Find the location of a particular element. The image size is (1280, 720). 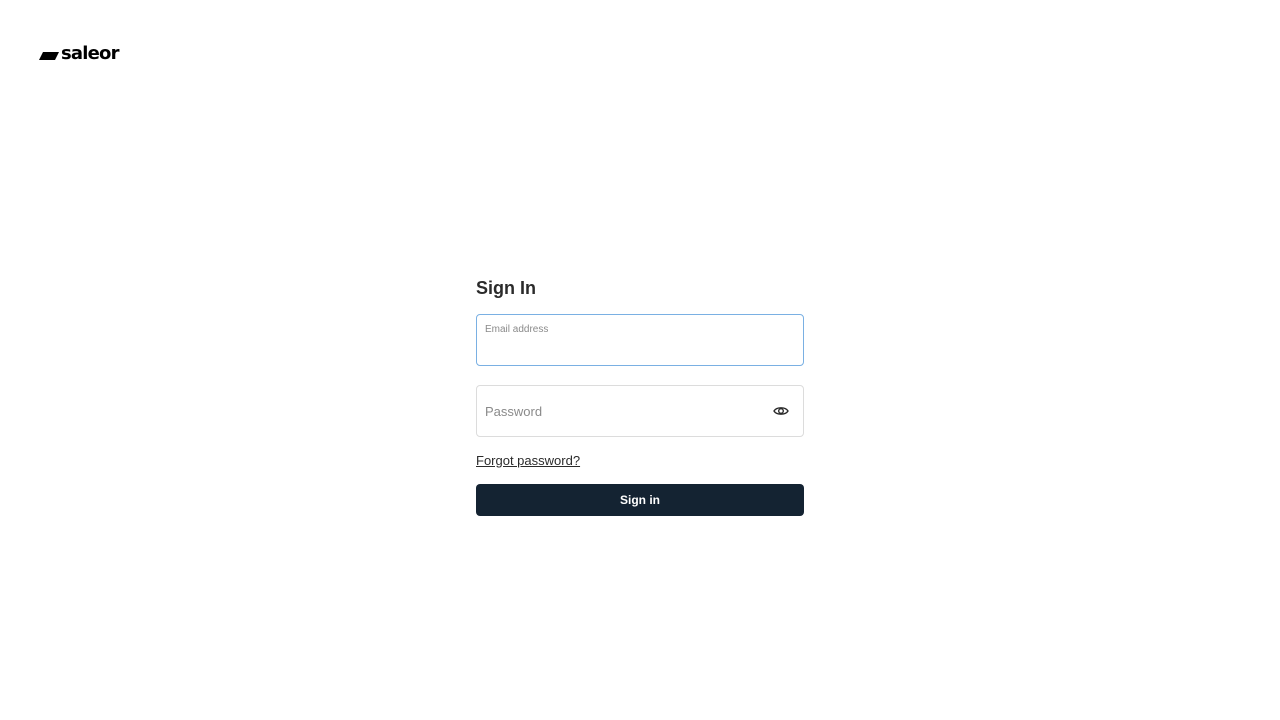

forgot-password-link: Forgot password? is located at coordinates (528, 461).